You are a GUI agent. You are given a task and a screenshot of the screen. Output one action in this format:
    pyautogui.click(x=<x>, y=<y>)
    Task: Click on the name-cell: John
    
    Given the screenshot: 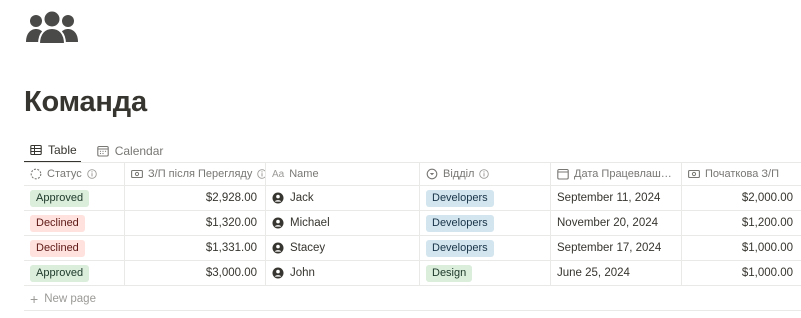 What is the action you would take?
    pyautogui.click(x=343, y=273)
    